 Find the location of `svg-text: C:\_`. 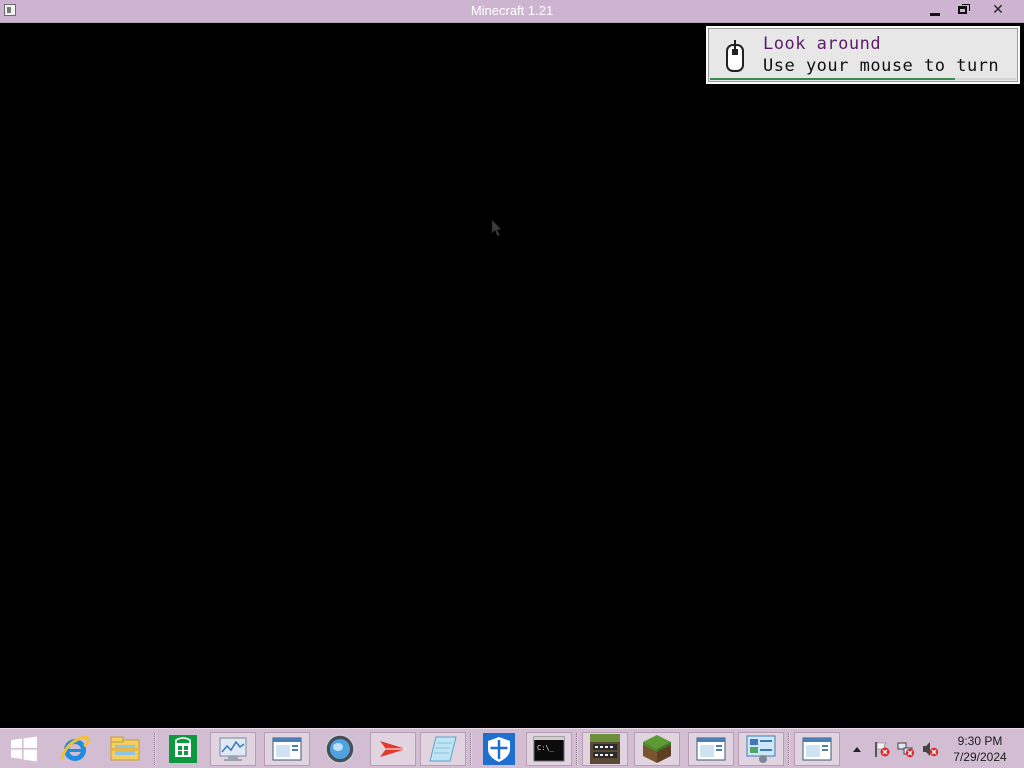

svg-text: C:\_ is located at coordinates (546, 748).